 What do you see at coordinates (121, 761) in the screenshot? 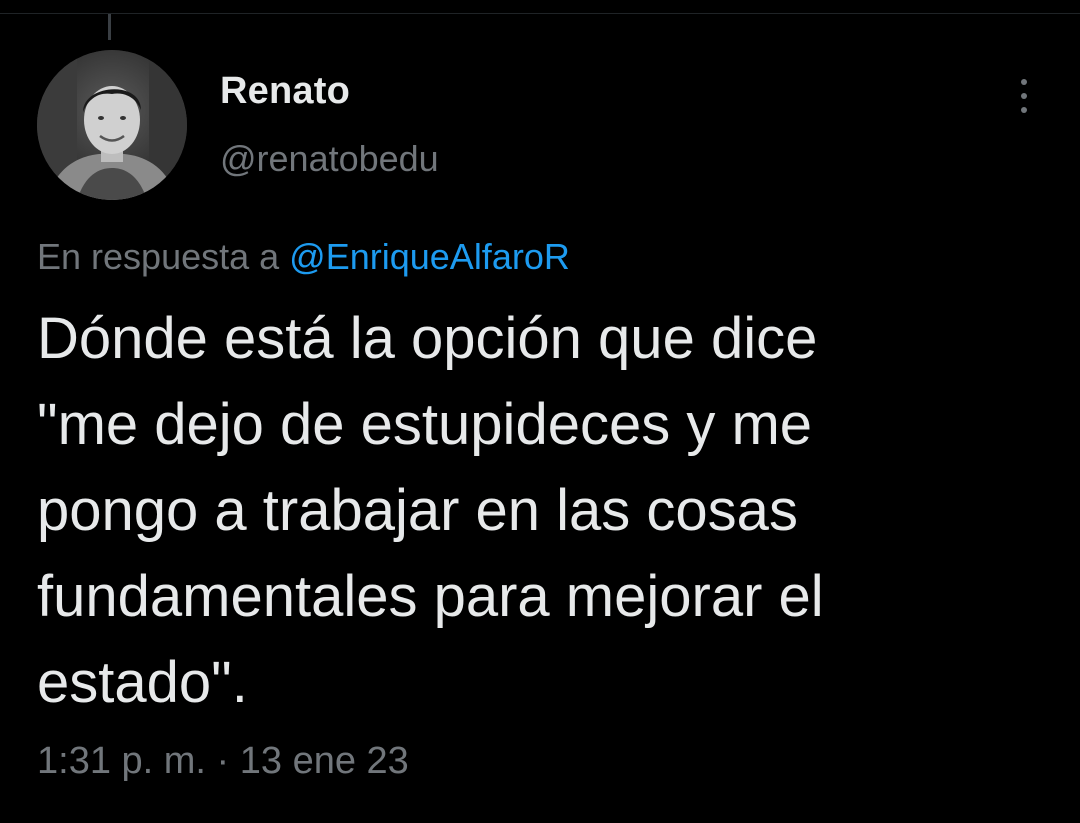
I see `tweet-time: 1:31 p. m.` at bounding box center [121, 761].